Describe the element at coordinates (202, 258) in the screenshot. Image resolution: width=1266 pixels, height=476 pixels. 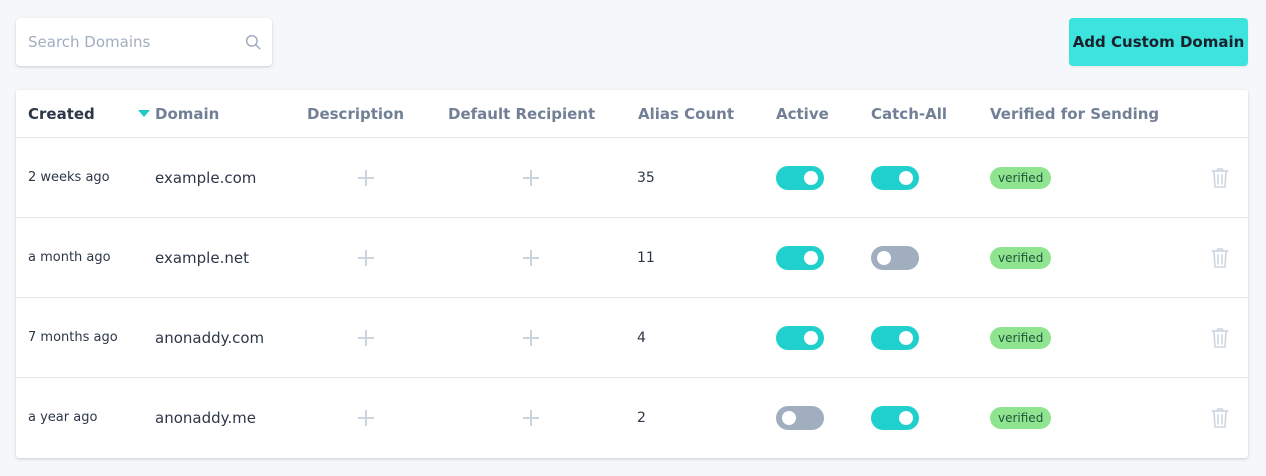
I see `domain-cell: example.net` at that location.